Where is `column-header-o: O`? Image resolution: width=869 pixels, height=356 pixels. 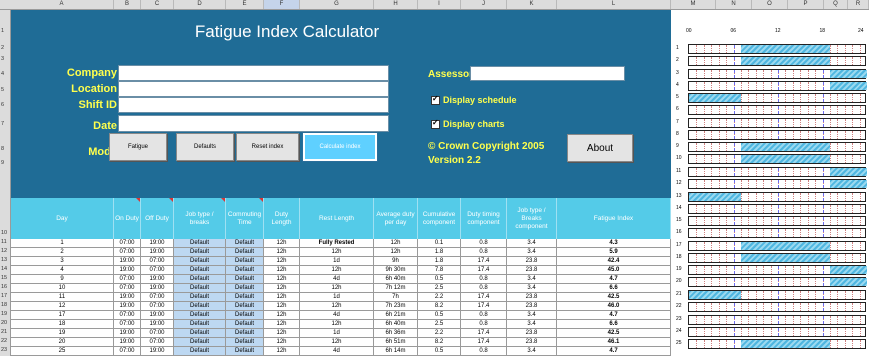 column-header-o: O is located at coordinates (770, 4).